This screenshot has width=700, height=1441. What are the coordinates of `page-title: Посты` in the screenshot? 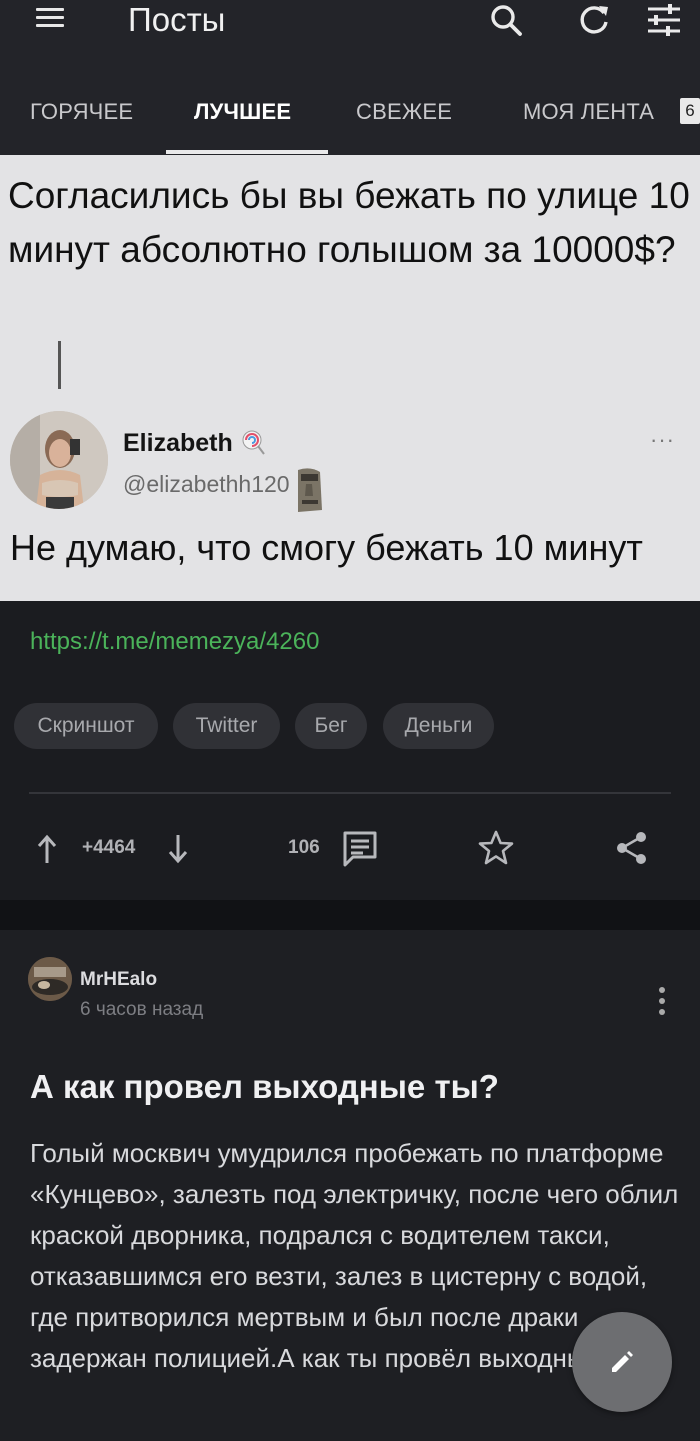 It's located at (177, 19).